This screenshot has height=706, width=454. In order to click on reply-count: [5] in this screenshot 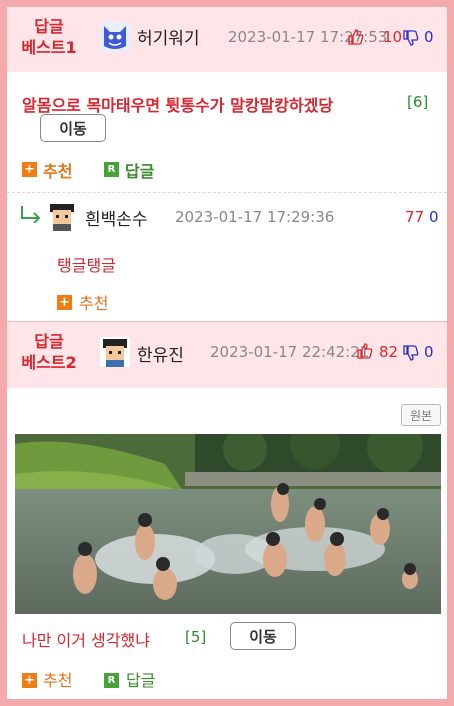, I will do `click(196, 637)`.